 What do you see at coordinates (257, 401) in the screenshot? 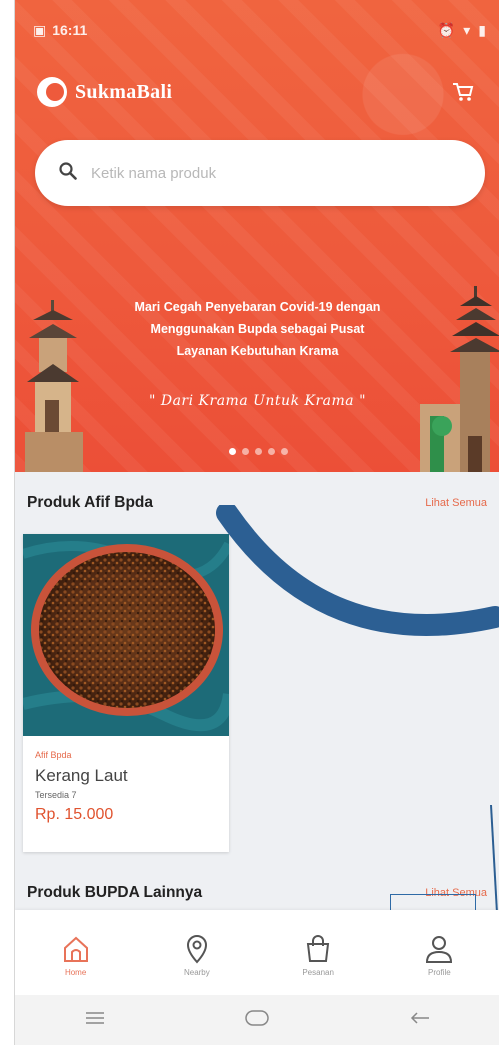
I see `banner-slogan: " Dari Krama Untuk Krama "` at bounding box center [257, 401].